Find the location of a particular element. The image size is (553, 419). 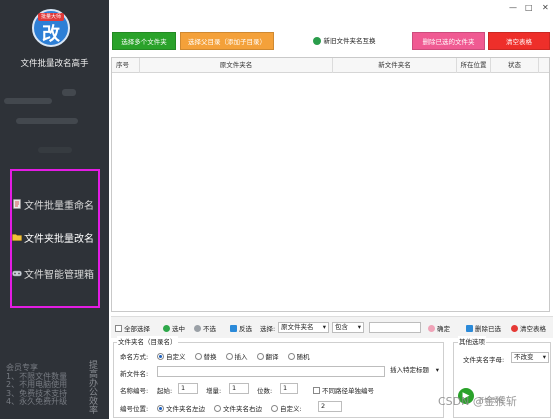

digits-number-input: 1 is located at coordinates (289, 388).